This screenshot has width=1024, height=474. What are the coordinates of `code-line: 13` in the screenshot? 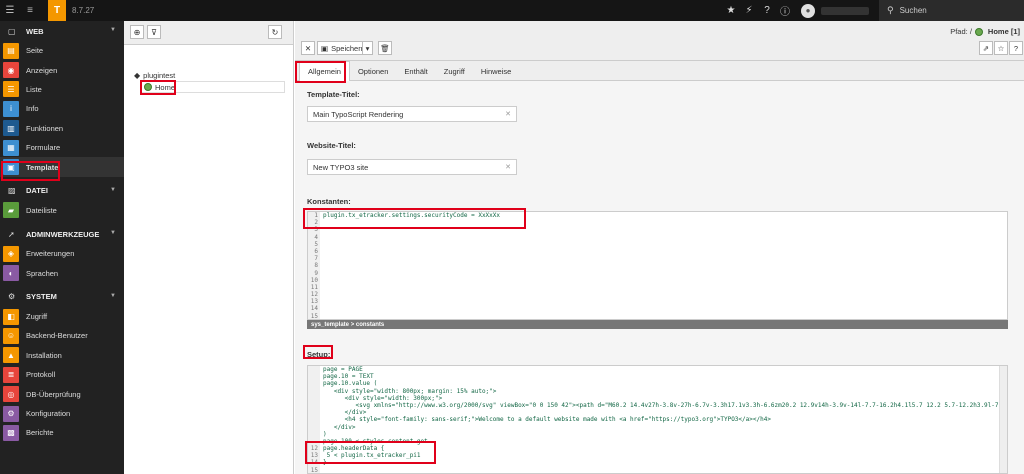 It's located at (657, 302).